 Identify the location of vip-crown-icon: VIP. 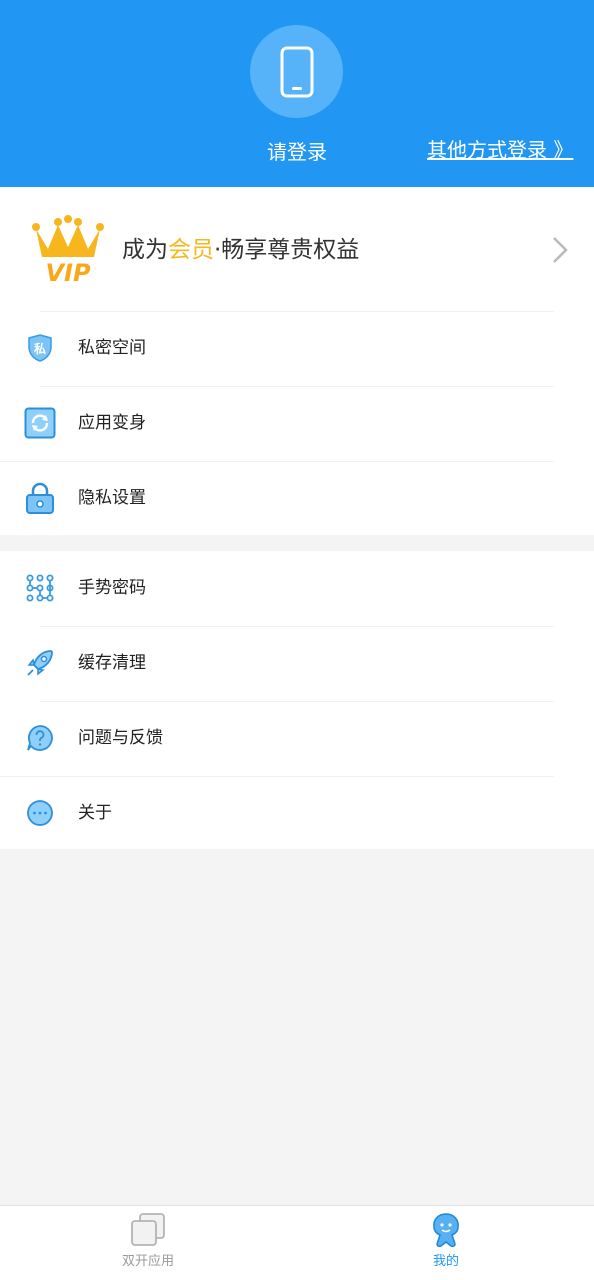
(68, 250).